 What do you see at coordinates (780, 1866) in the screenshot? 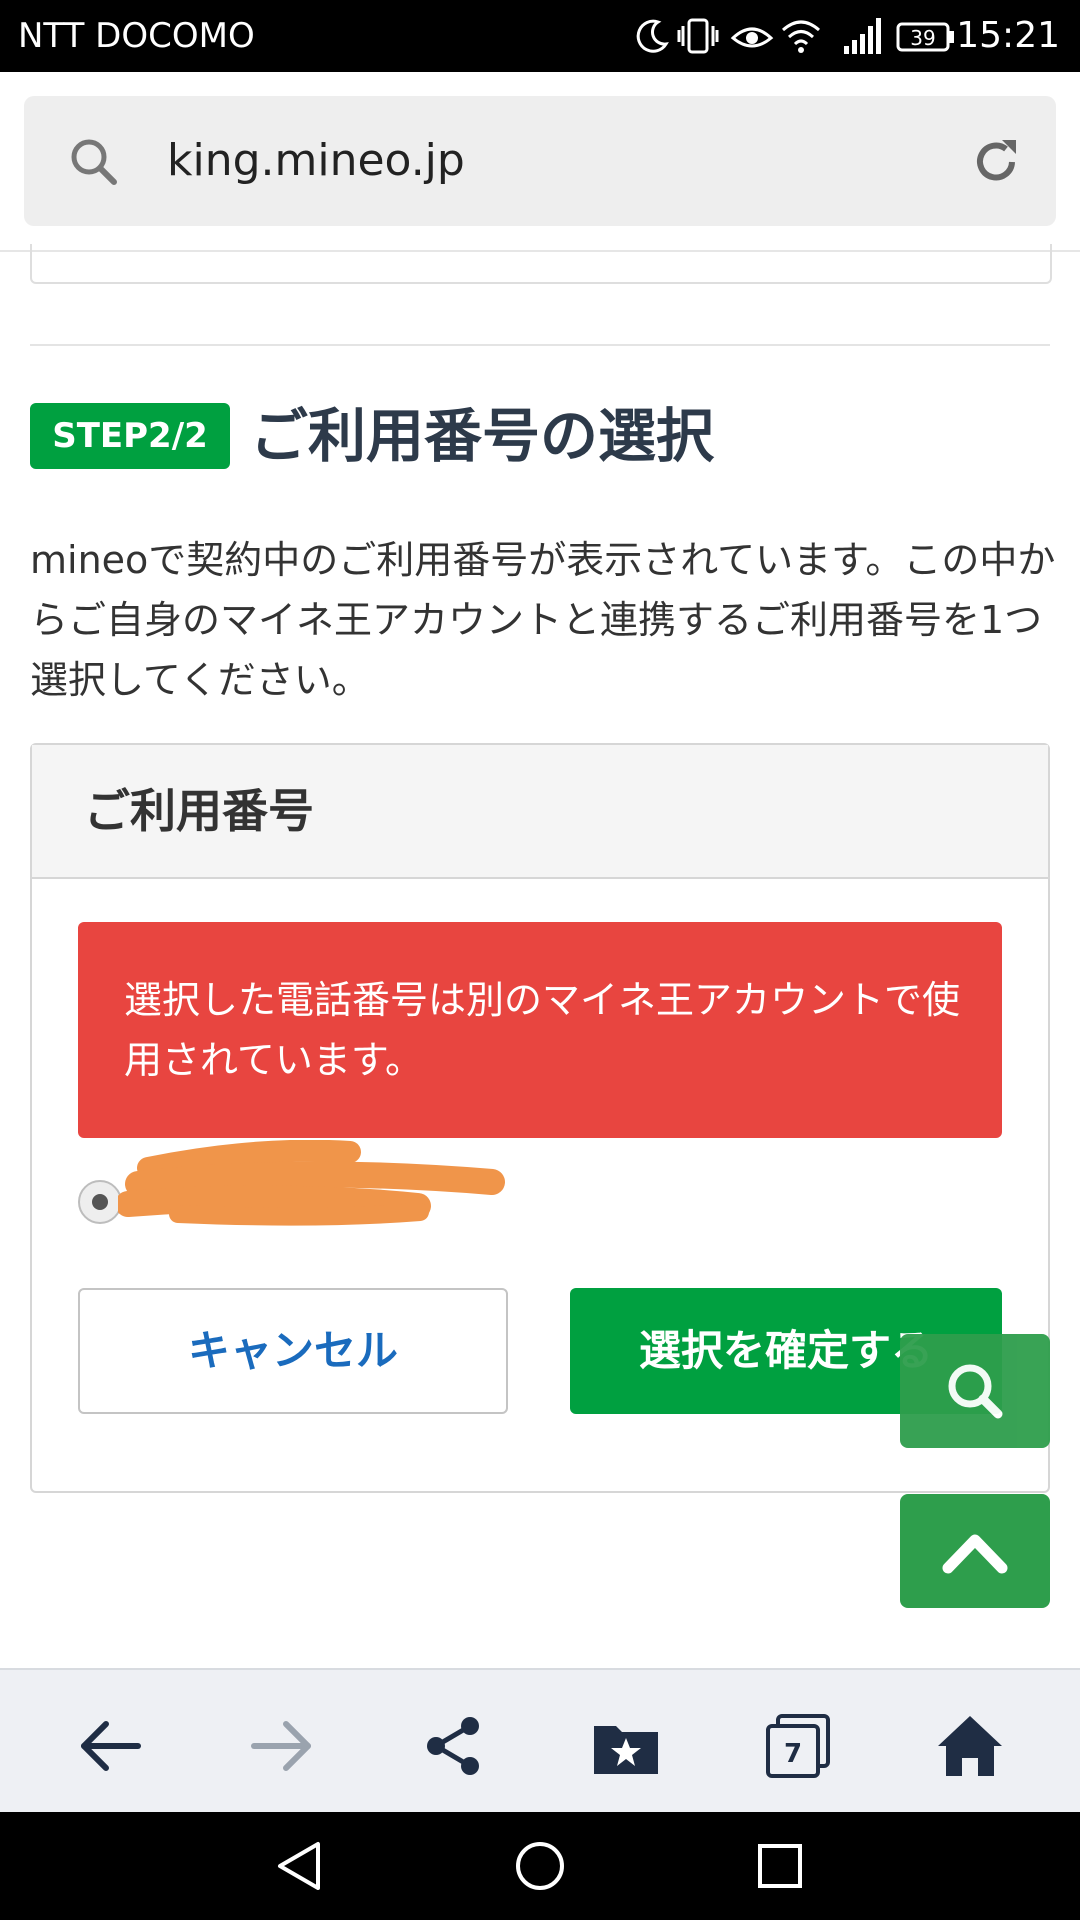
I see `nav-recents-icon` at bounding box center [780, 1866].